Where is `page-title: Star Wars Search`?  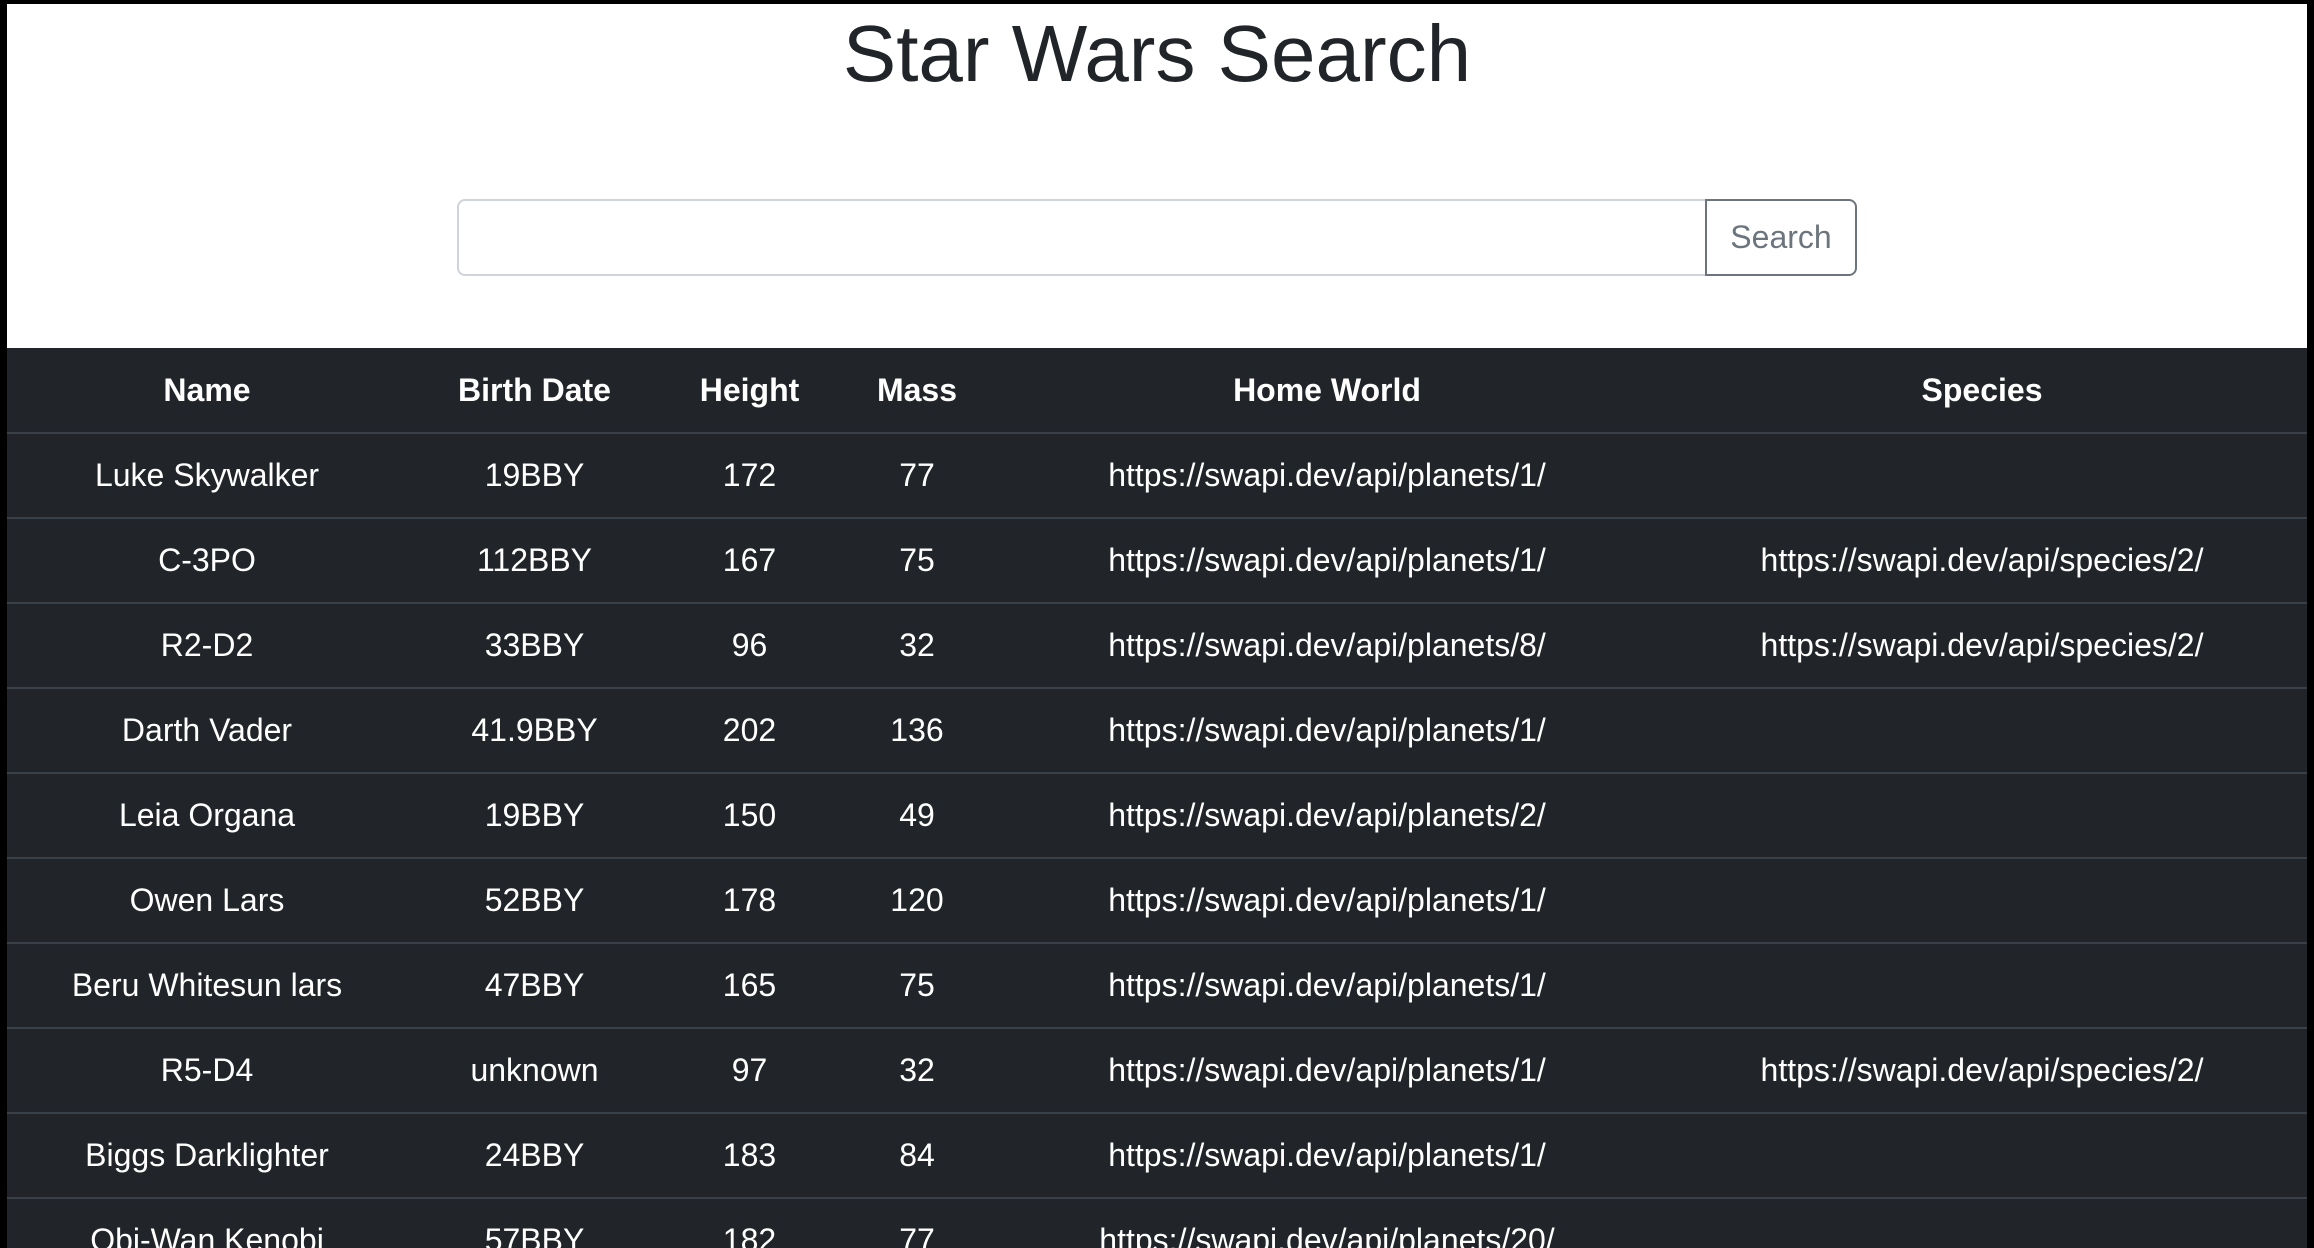 page-title: Star Wars Search is located at coordinates (1157, 53).